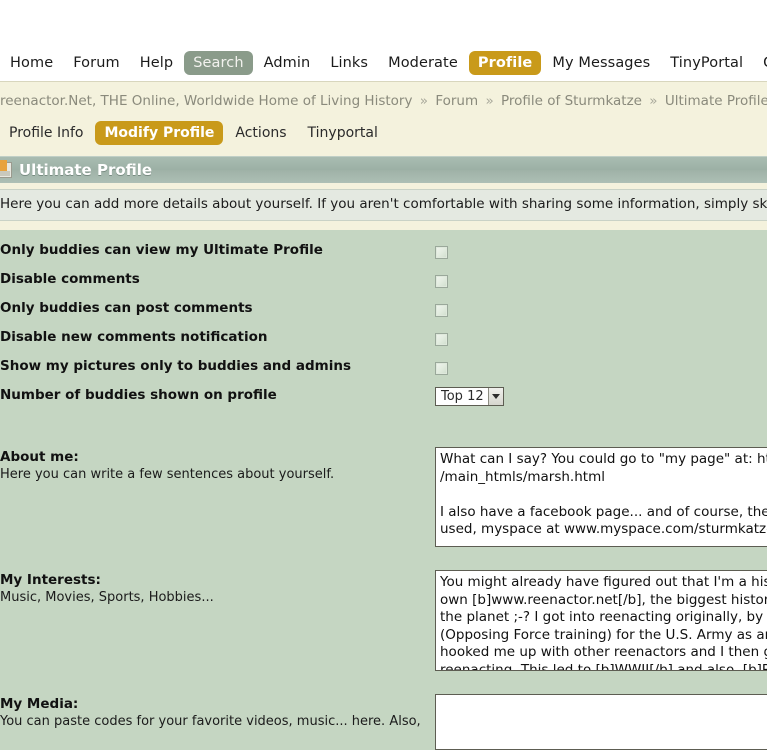  I want to click on nav-item-links: Links, so click(349, 63).